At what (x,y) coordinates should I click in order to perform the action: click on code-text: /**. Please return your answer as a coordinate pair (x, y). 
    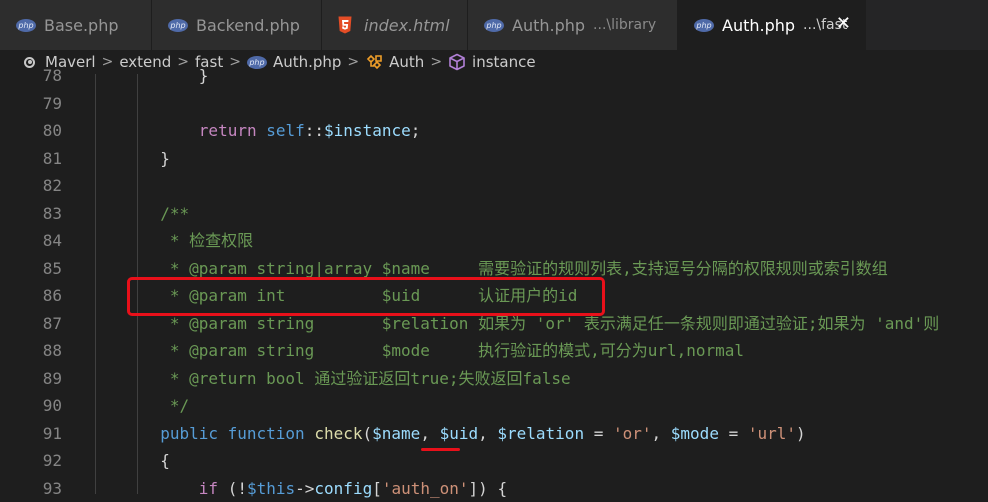
    Looking at the image, I should click on (174, 214).